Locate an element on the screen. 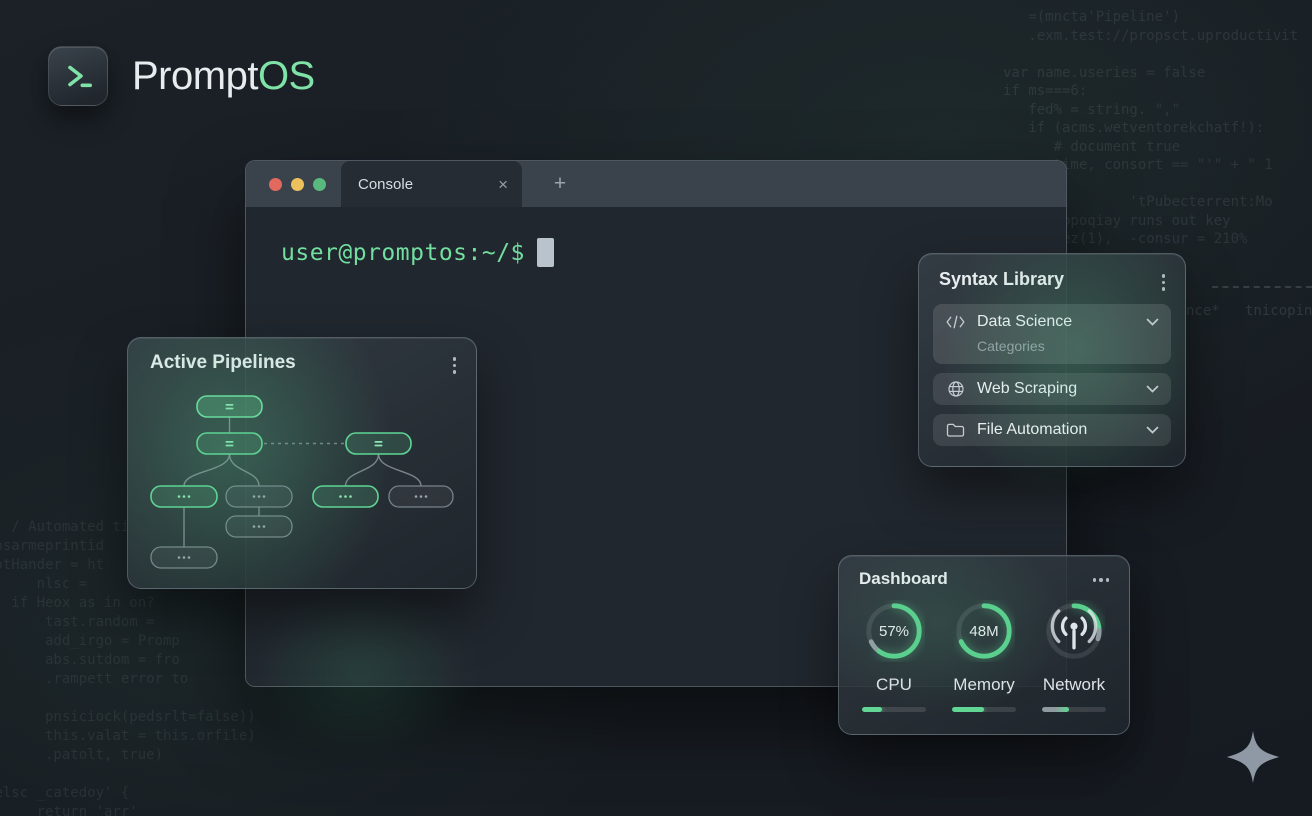 This screenshot has width=1312, height=816. gauge-memory: 48M Memory is located at coordinates (984, 656).